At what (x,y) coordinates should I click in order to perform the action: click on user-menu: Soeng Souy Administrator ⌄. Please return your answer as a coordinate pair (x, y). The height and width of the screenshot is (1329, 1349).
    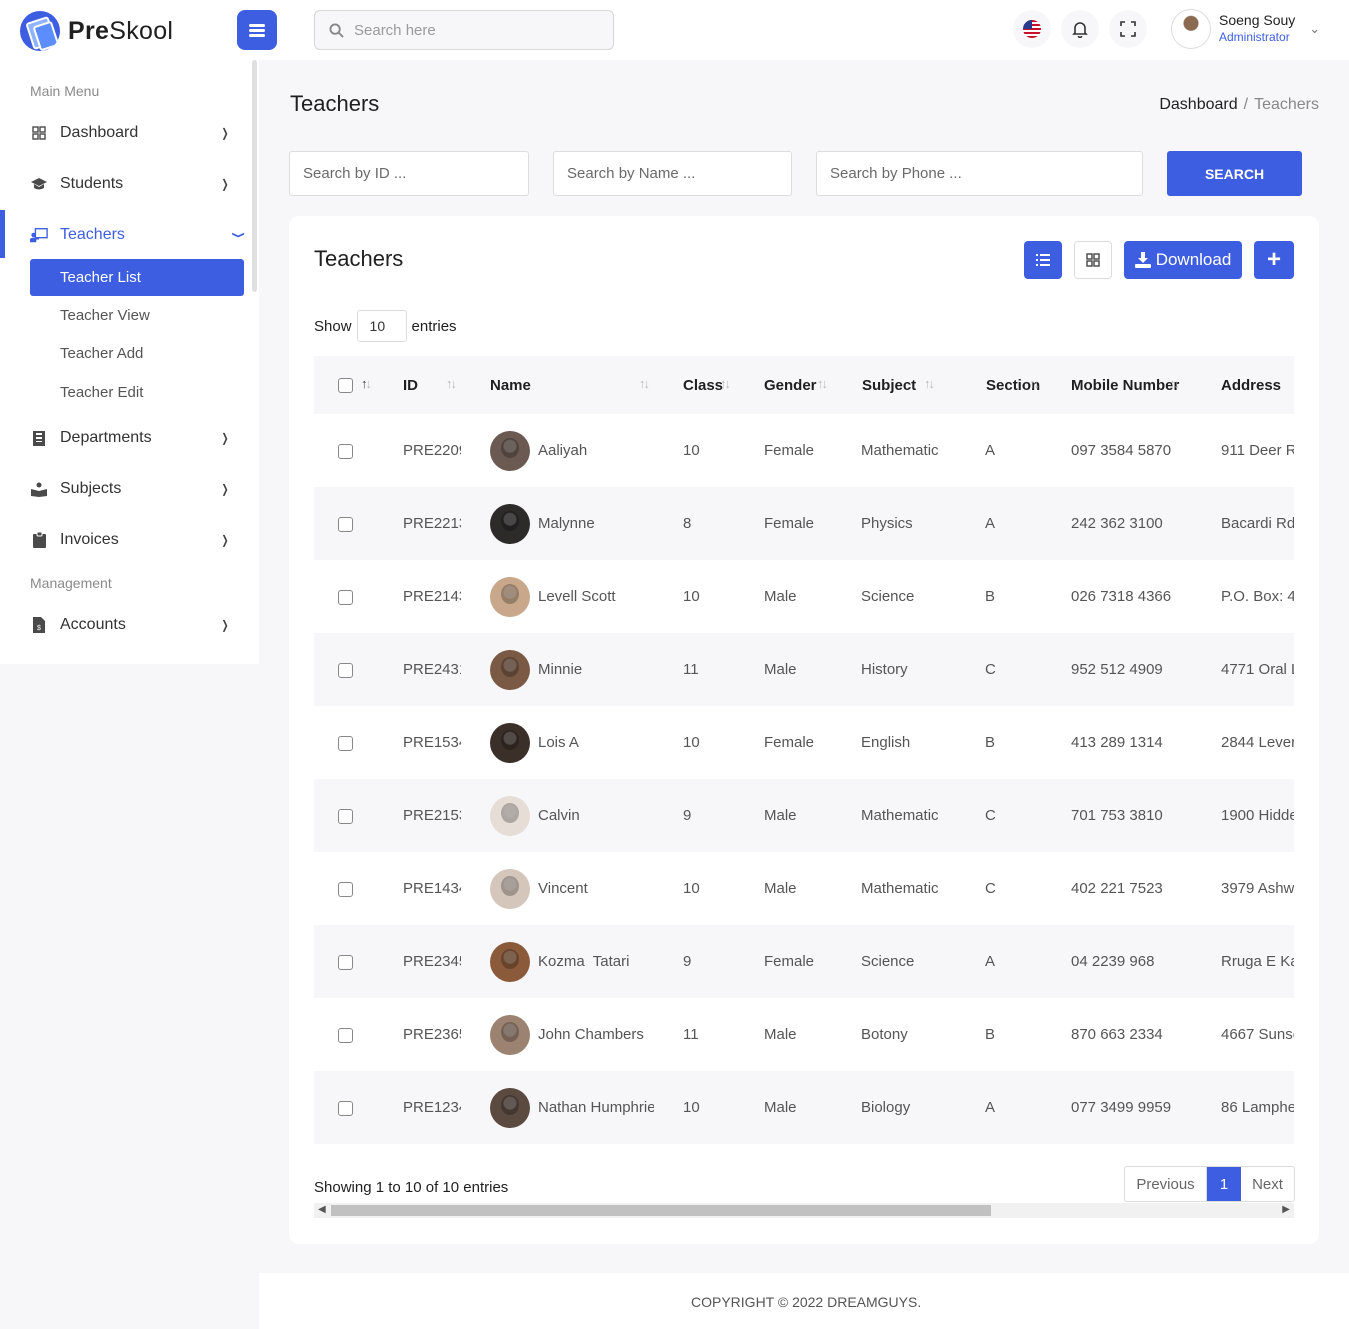
    Looking at the image, I should click on (1245, 29).